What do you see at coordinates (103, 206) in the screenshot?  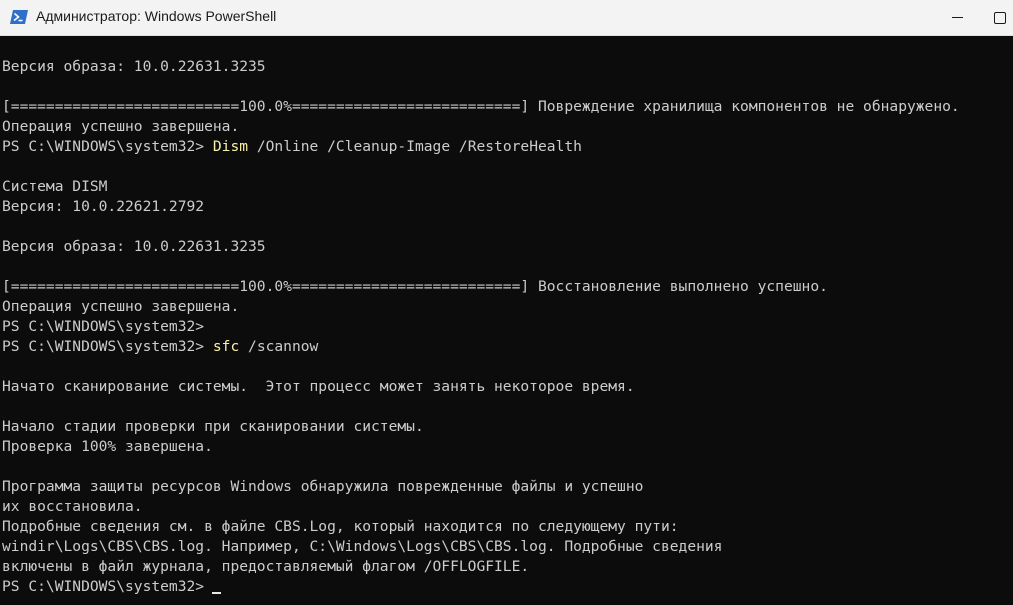 I see `output-line: Версия: 10.0.22621.2792` at bounding box center [103, 206].